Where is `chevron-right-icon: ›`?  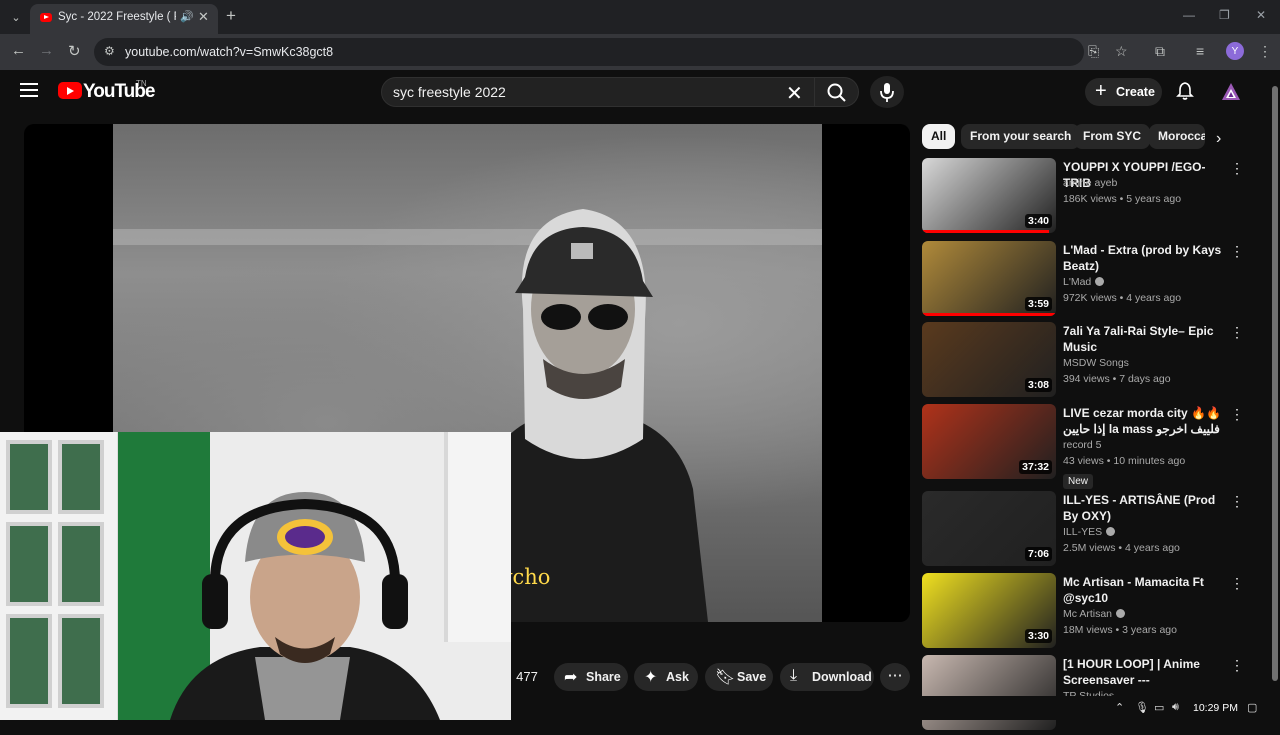 chevron-right-icon: › is located at coordinates (1218, 139).